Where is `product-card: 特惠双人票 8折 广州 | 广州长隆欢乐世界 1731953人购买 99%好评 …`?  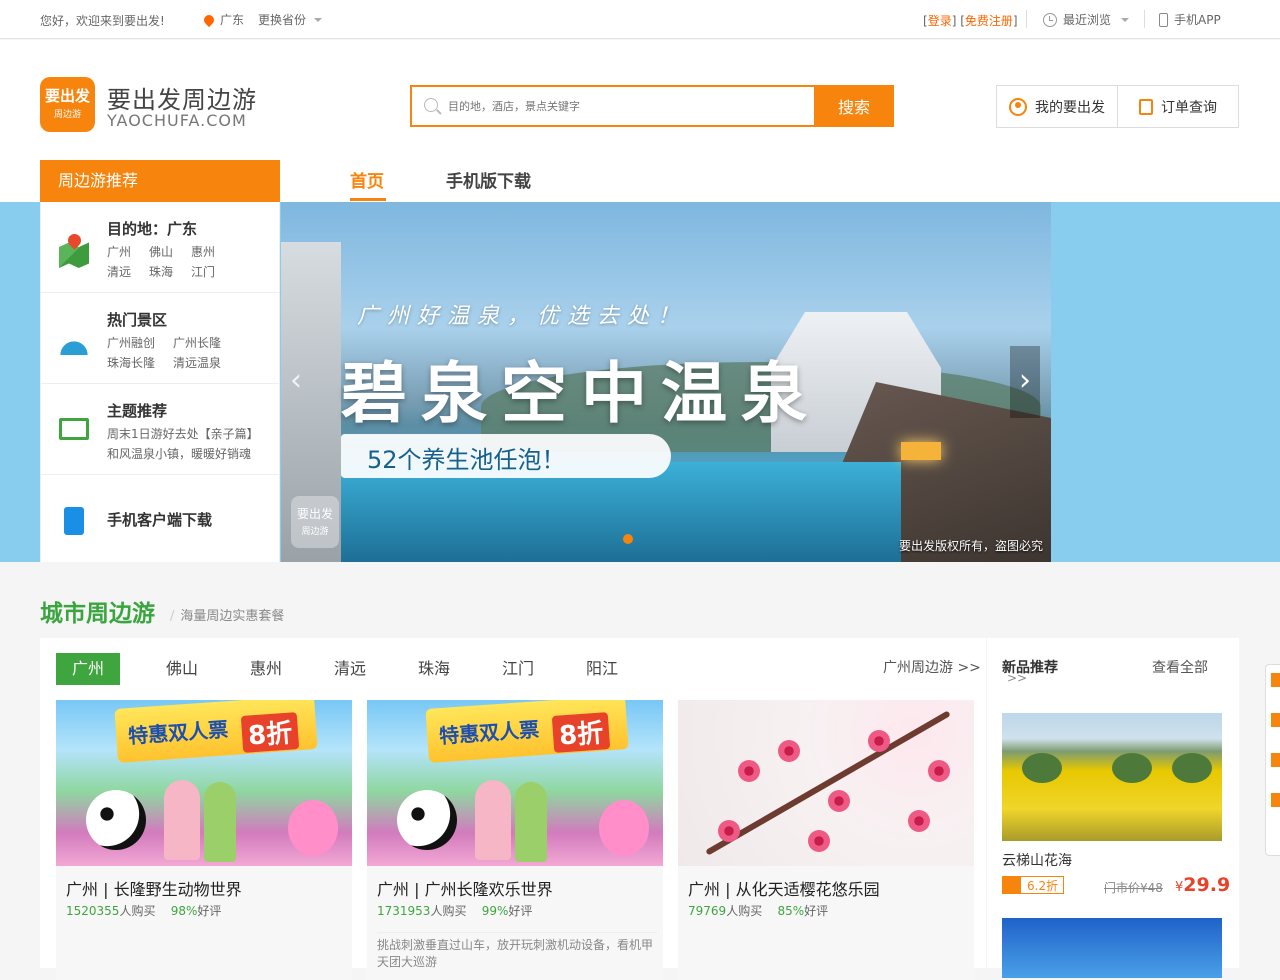
product-card: 特惠双人票 8折 广州 | 广州长隆欢乐世界 1731953人购买 99%好评 … is located at coordinates (515, 840).